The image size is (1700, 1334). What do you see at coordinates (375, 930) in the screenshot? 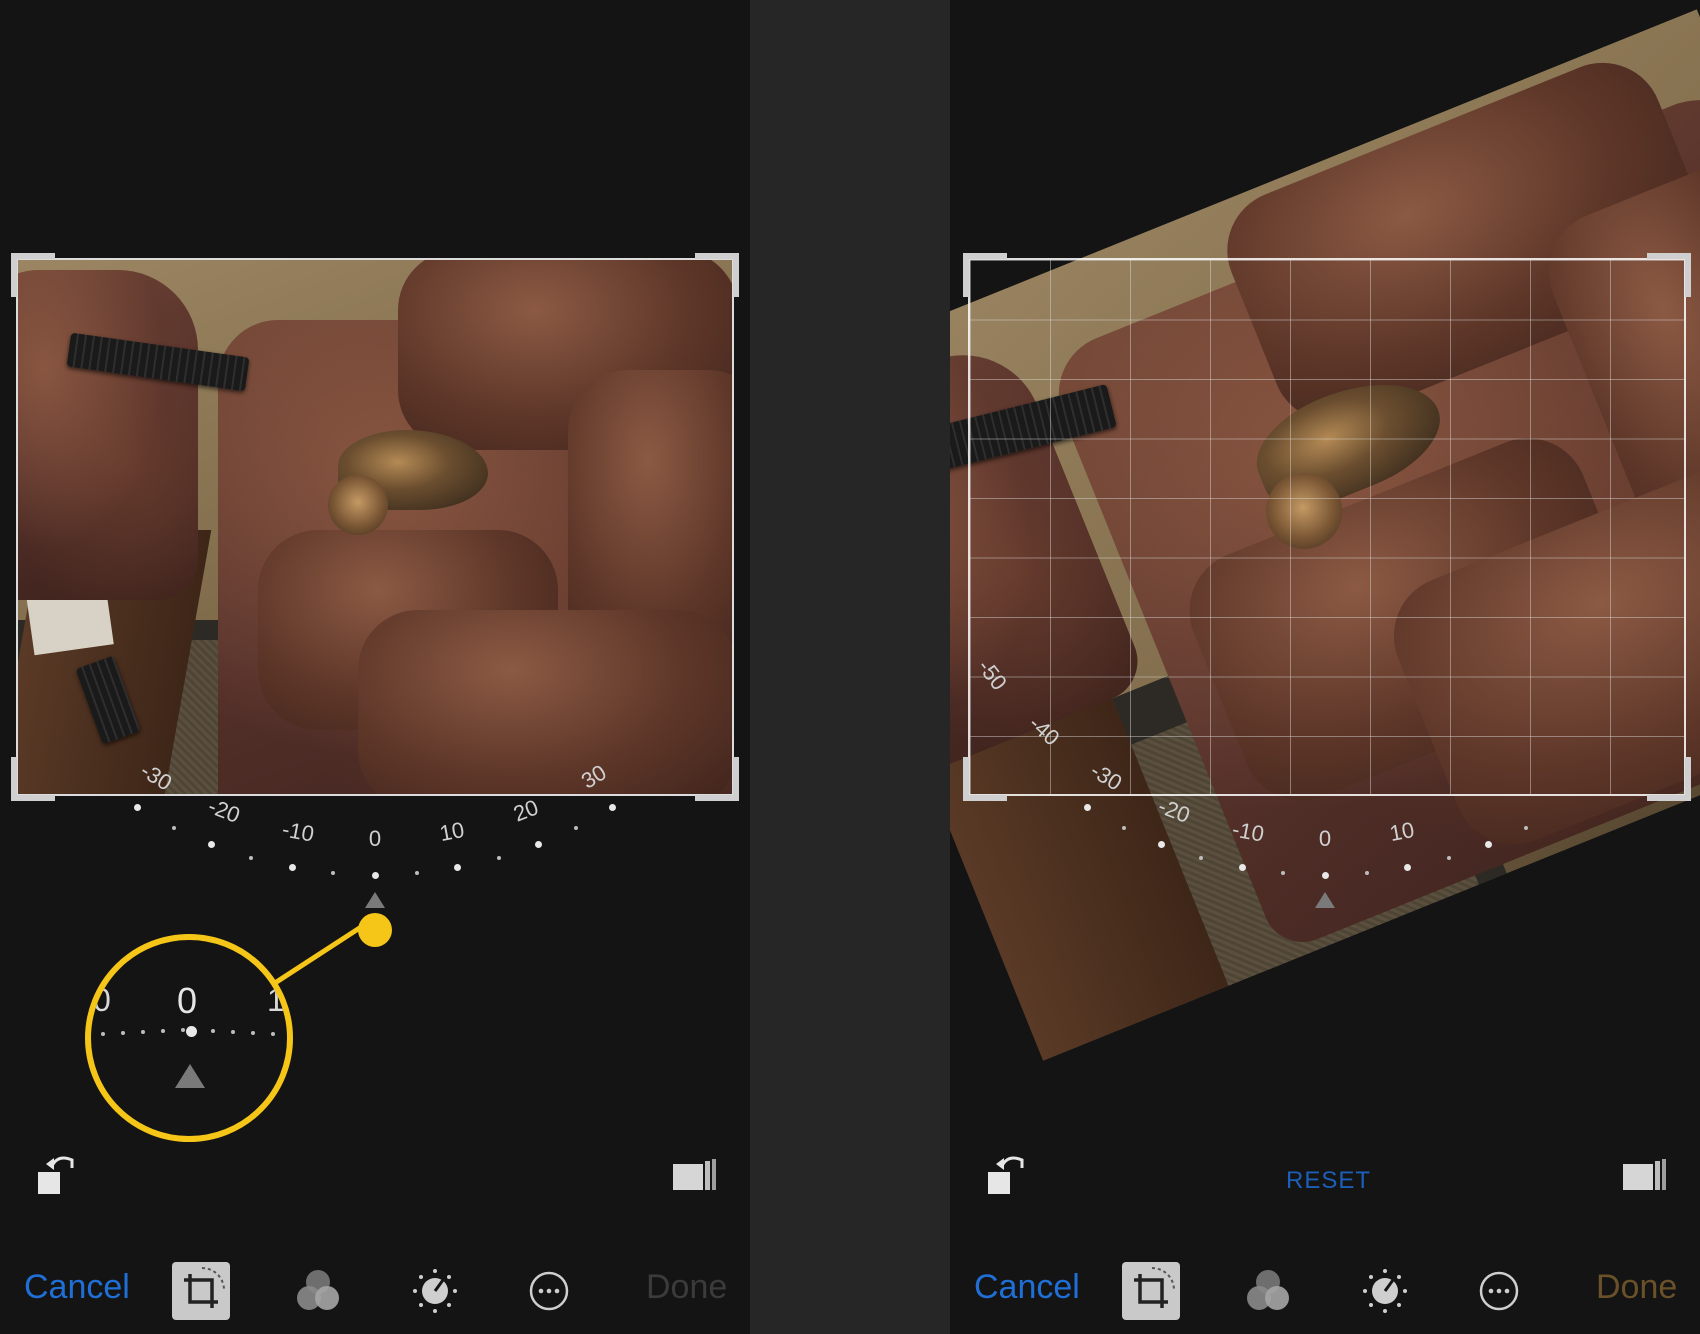
I see `callout-anchor-dot` at bounding box center [375, 930].